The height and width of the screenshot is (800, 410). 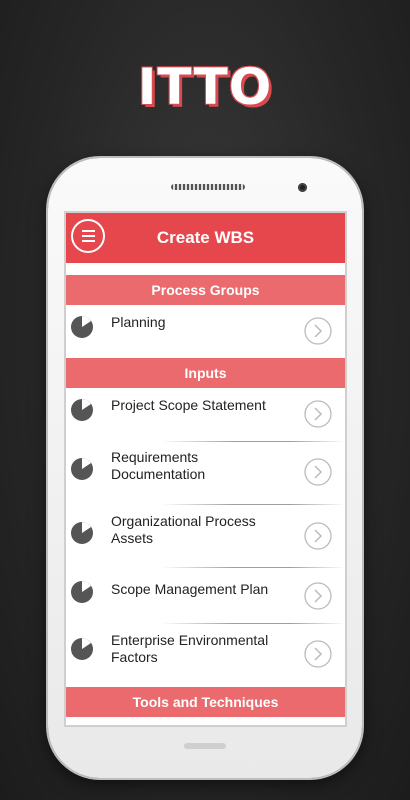 I want to click on list-item-label: Organizational Process Assets, so click(x=183, y=529).